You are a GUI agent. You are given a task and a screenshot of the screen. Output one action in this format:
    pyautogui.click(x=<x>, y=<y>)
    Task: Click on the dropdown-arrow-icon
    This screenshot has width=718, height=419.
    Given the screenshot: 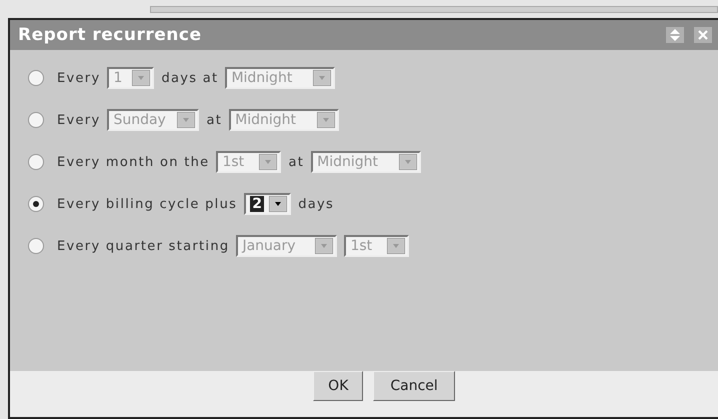 What is the action you would take?
    pyautogui.click(x=278, y=204)
    